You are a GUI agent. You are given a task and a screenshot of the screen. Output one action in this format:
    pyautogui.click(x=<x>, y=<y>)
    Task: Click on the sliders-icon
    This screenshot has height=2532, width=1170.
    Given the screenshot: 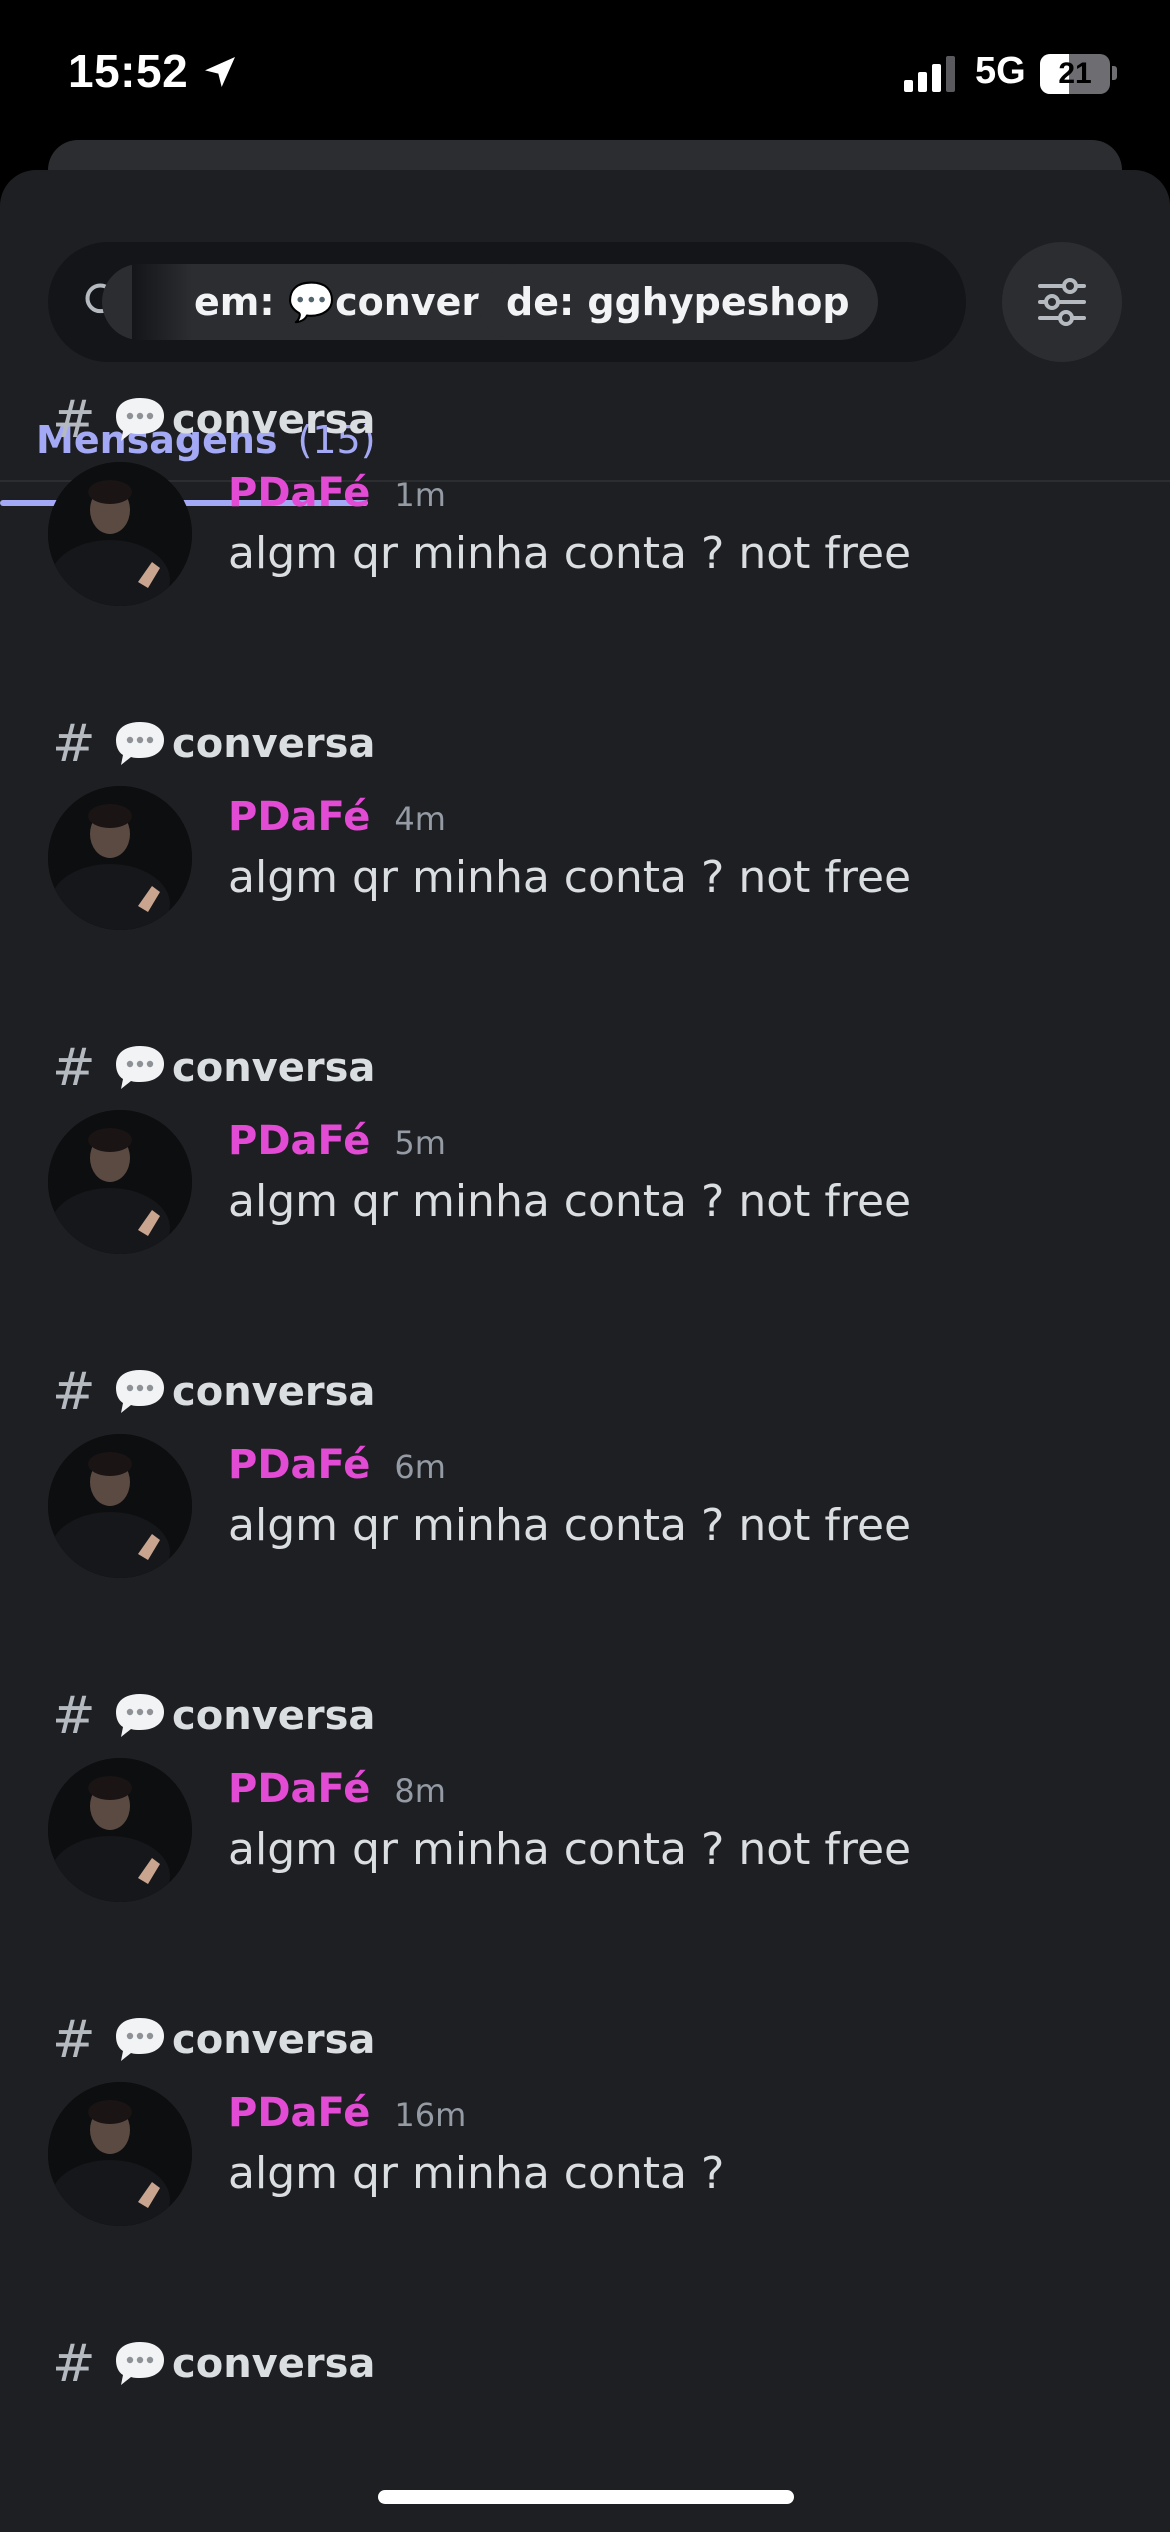 What is the action you would take?
    pyautogui.click(x=1062, y=302)
    